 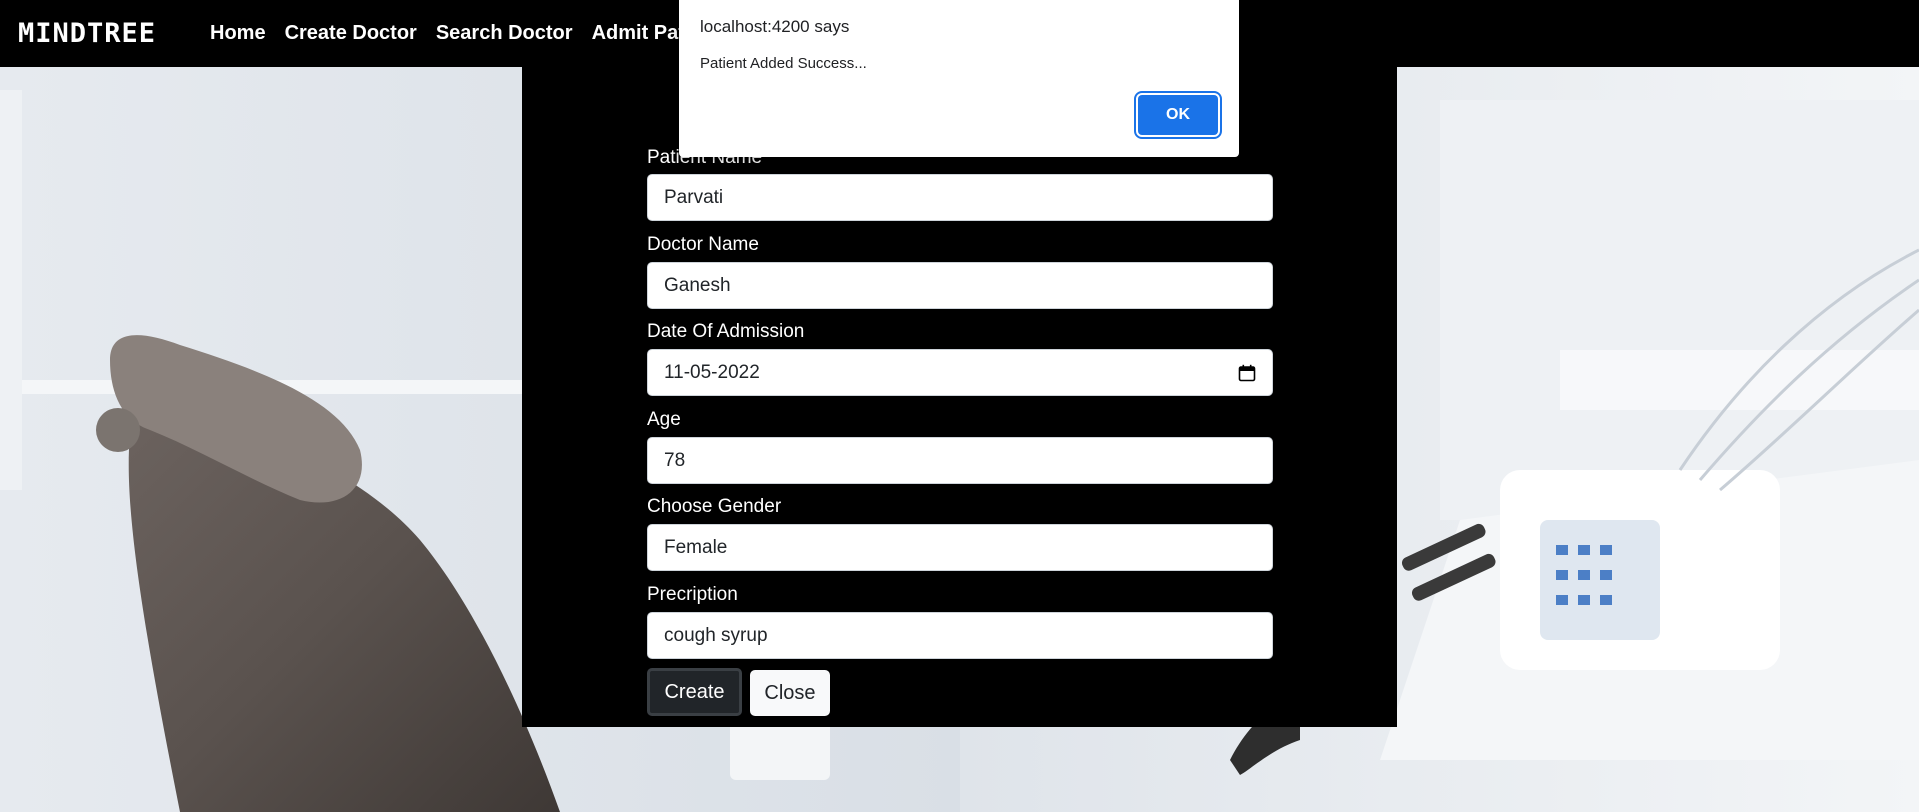 What do you see at coordinates (504, 33) in the screenshot?
I see `nav-link-search-doctor: Search Doctor` at bounding box center [504, 33].